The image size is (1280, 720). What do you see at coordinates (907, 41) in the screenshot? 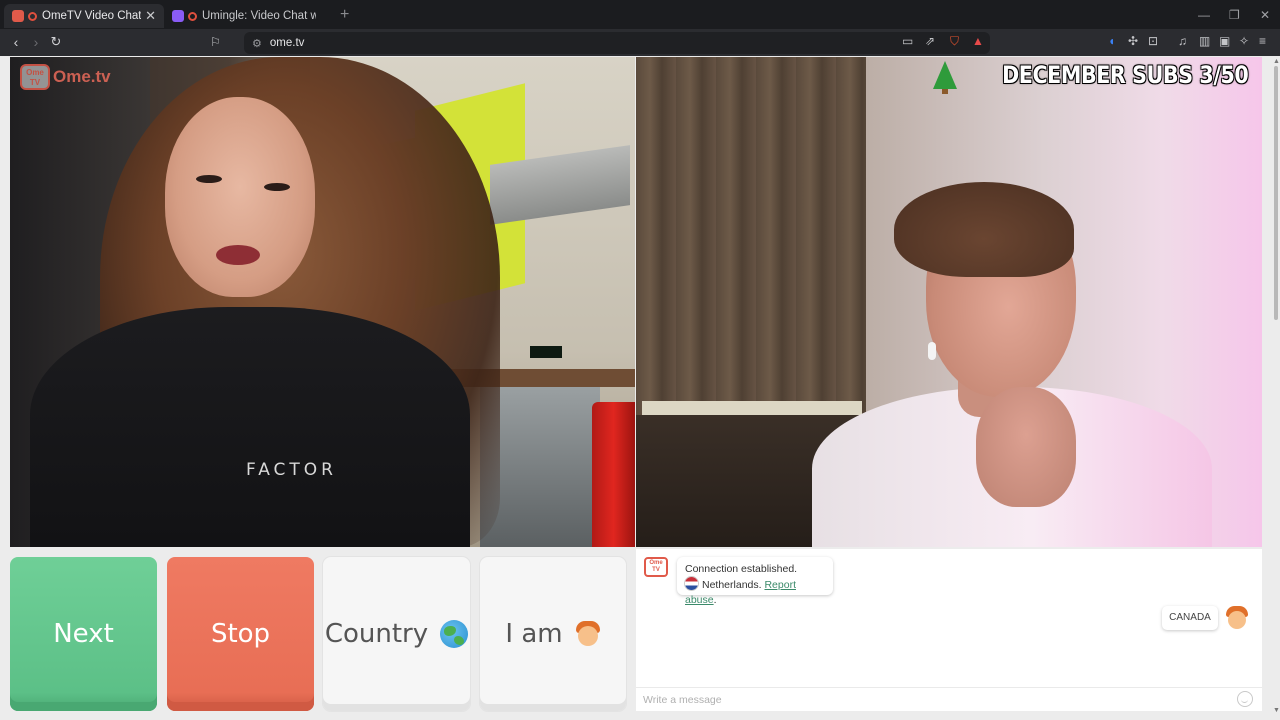
I see `pip-icon: ▭` at bounding box center [907, 41].